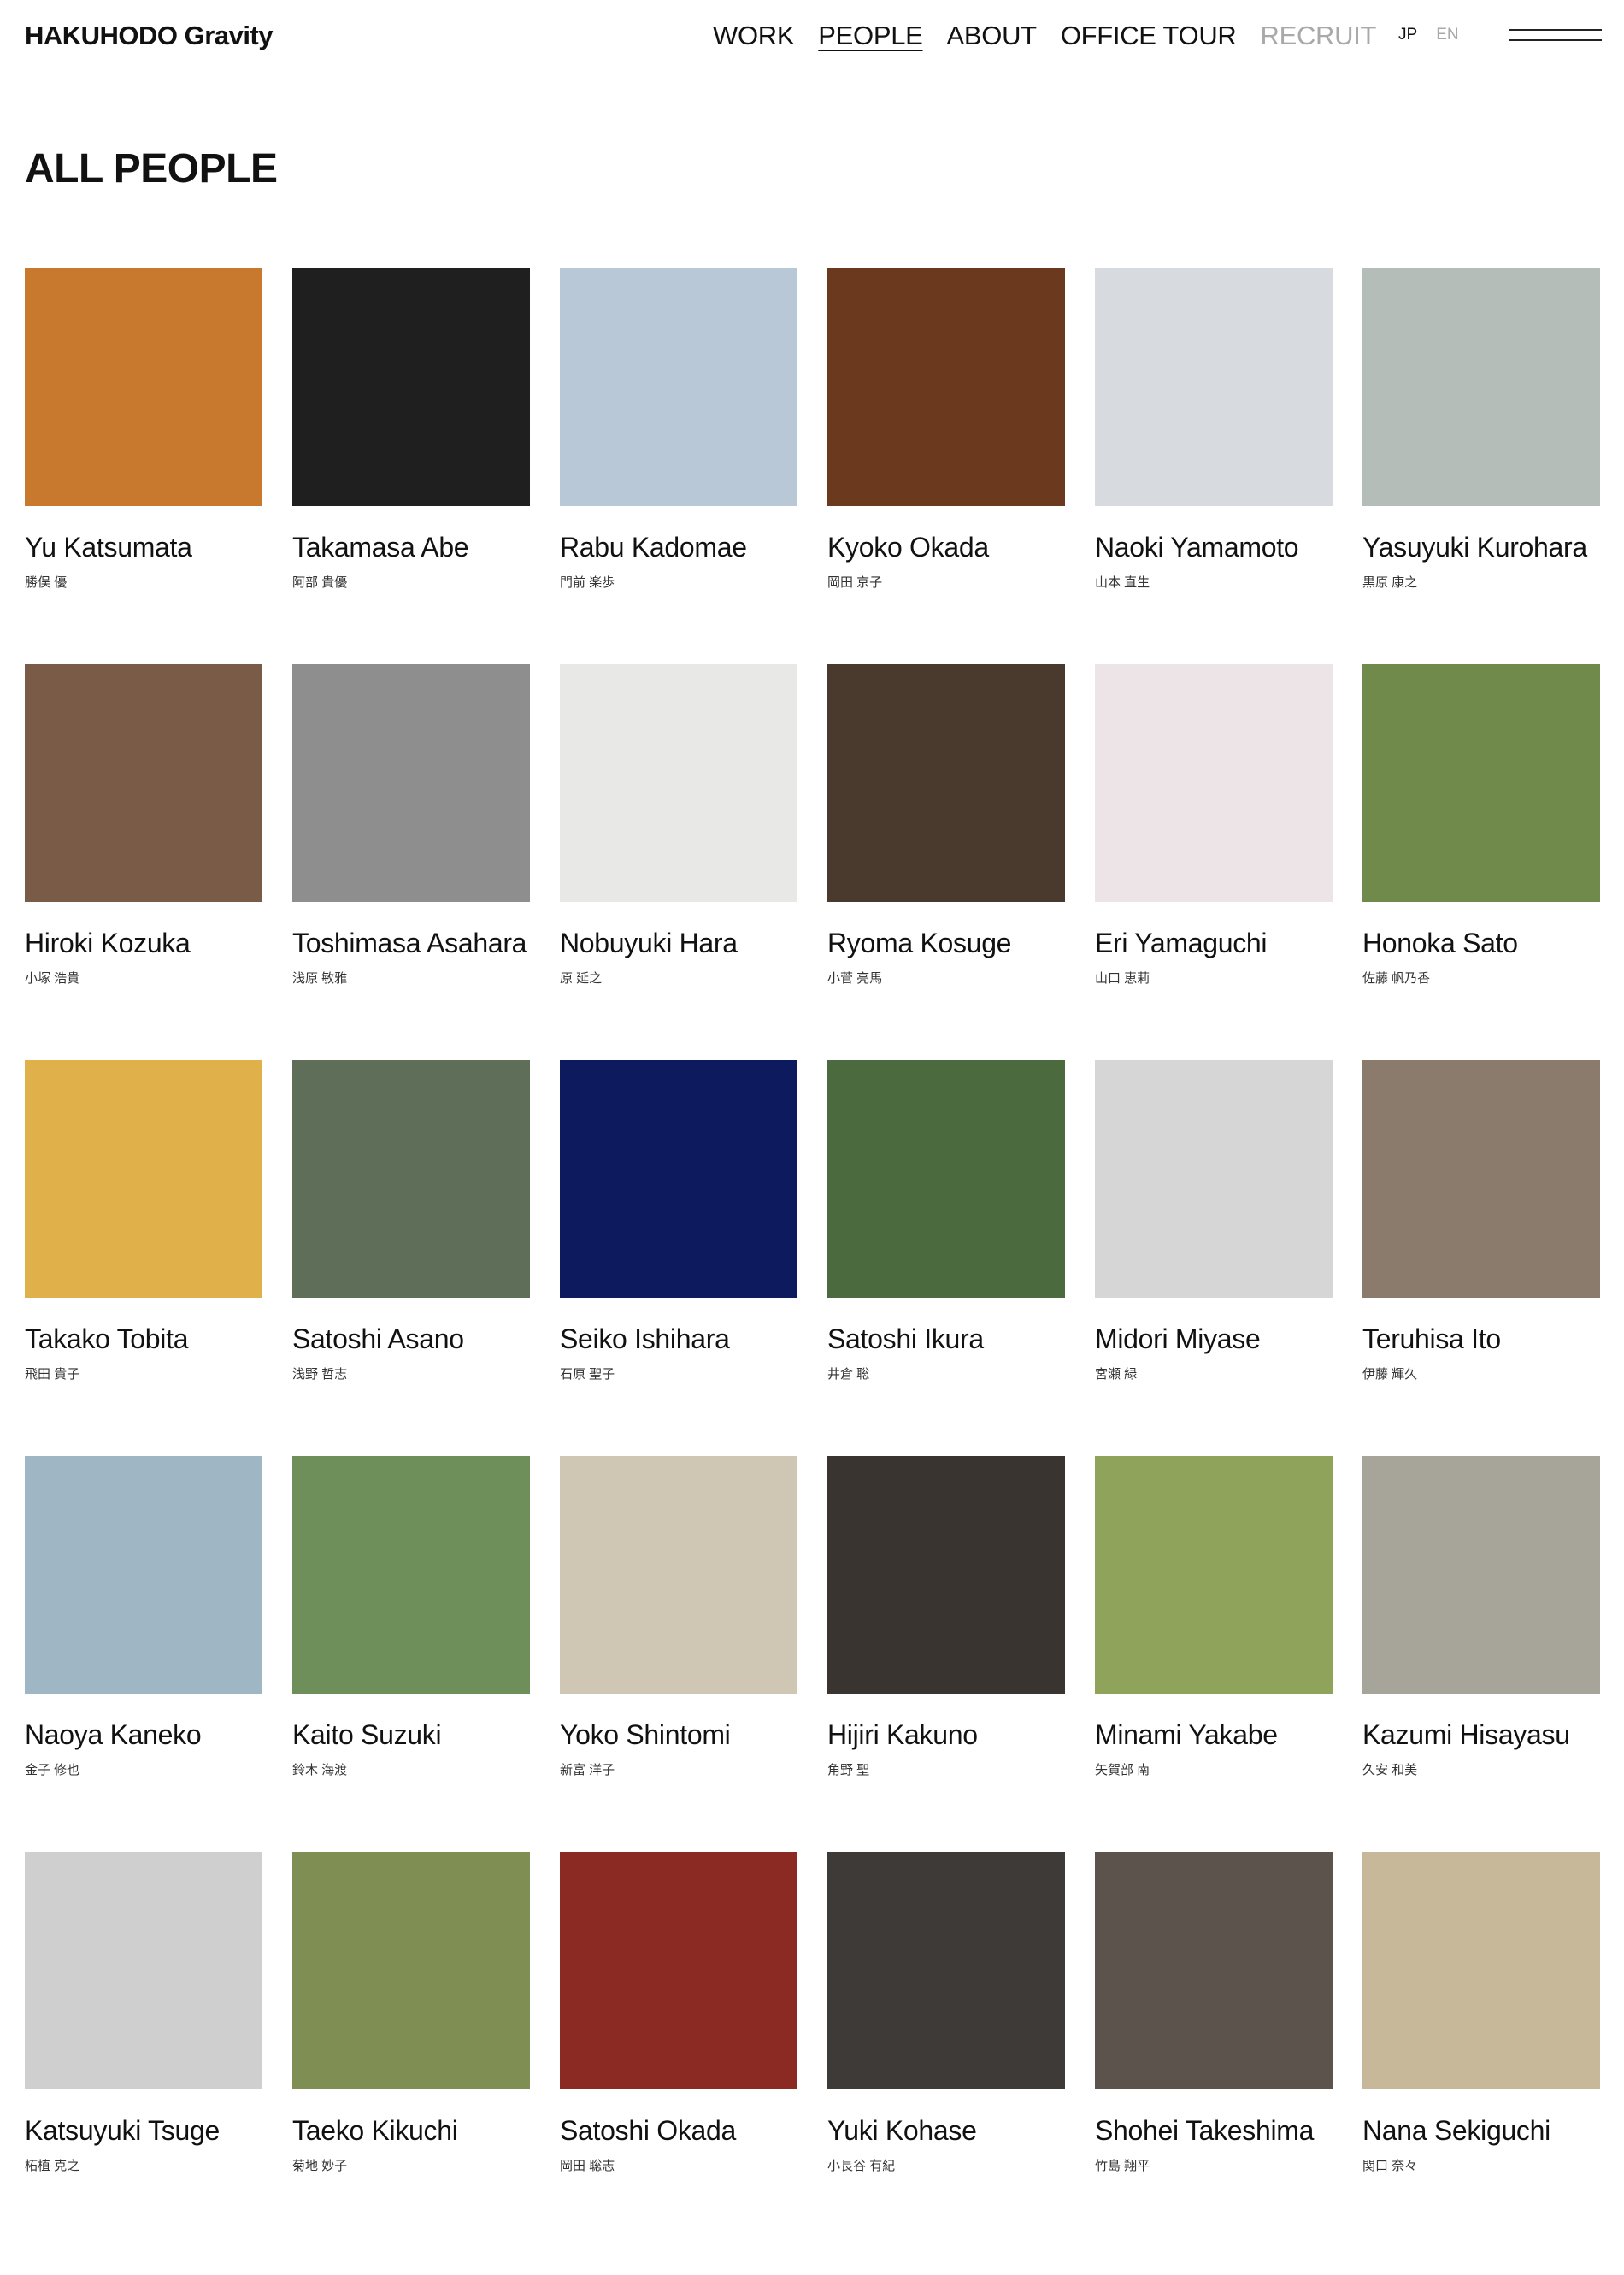  Describe the element at coordinates (411, 2013) in the screenshot. I see `person-card: Taeko Kikuchi 菊地 妙子` at that location.